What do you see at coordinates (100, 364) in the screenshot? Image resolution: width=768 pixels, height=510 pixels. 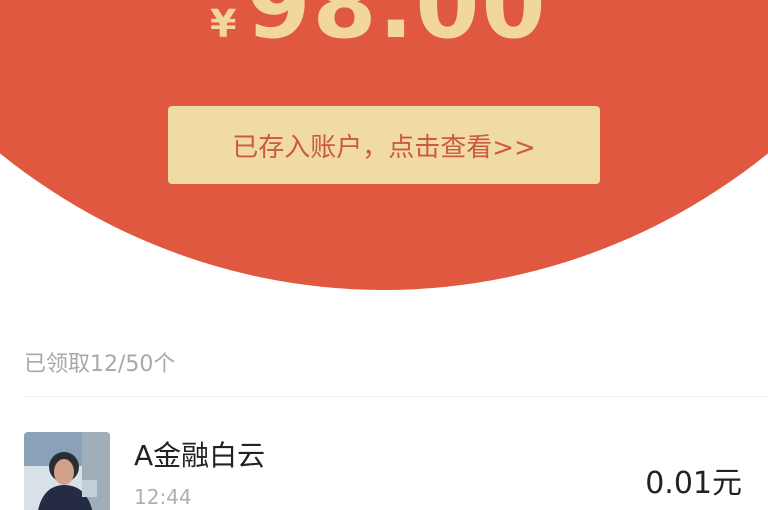 I see `received-count: 已领取12/50个` at bounding box center [100, 364].